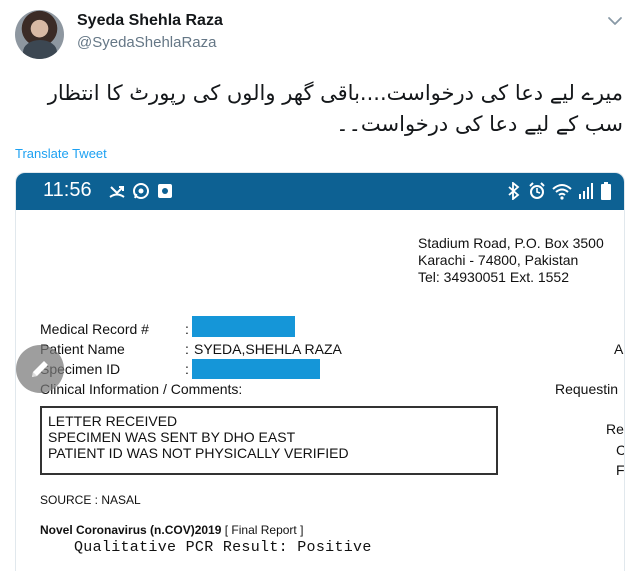  Describe the element at coordinates (586, 191) in the screenshot. I see `signal-icon` at that location.